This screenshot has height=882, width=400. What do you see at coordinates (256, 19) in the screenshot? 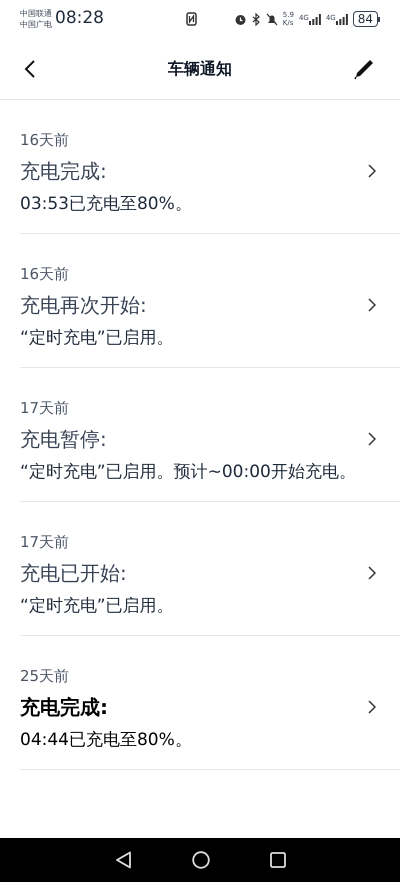
I see `bluetooth-icon` at bounding box center [256, 19].